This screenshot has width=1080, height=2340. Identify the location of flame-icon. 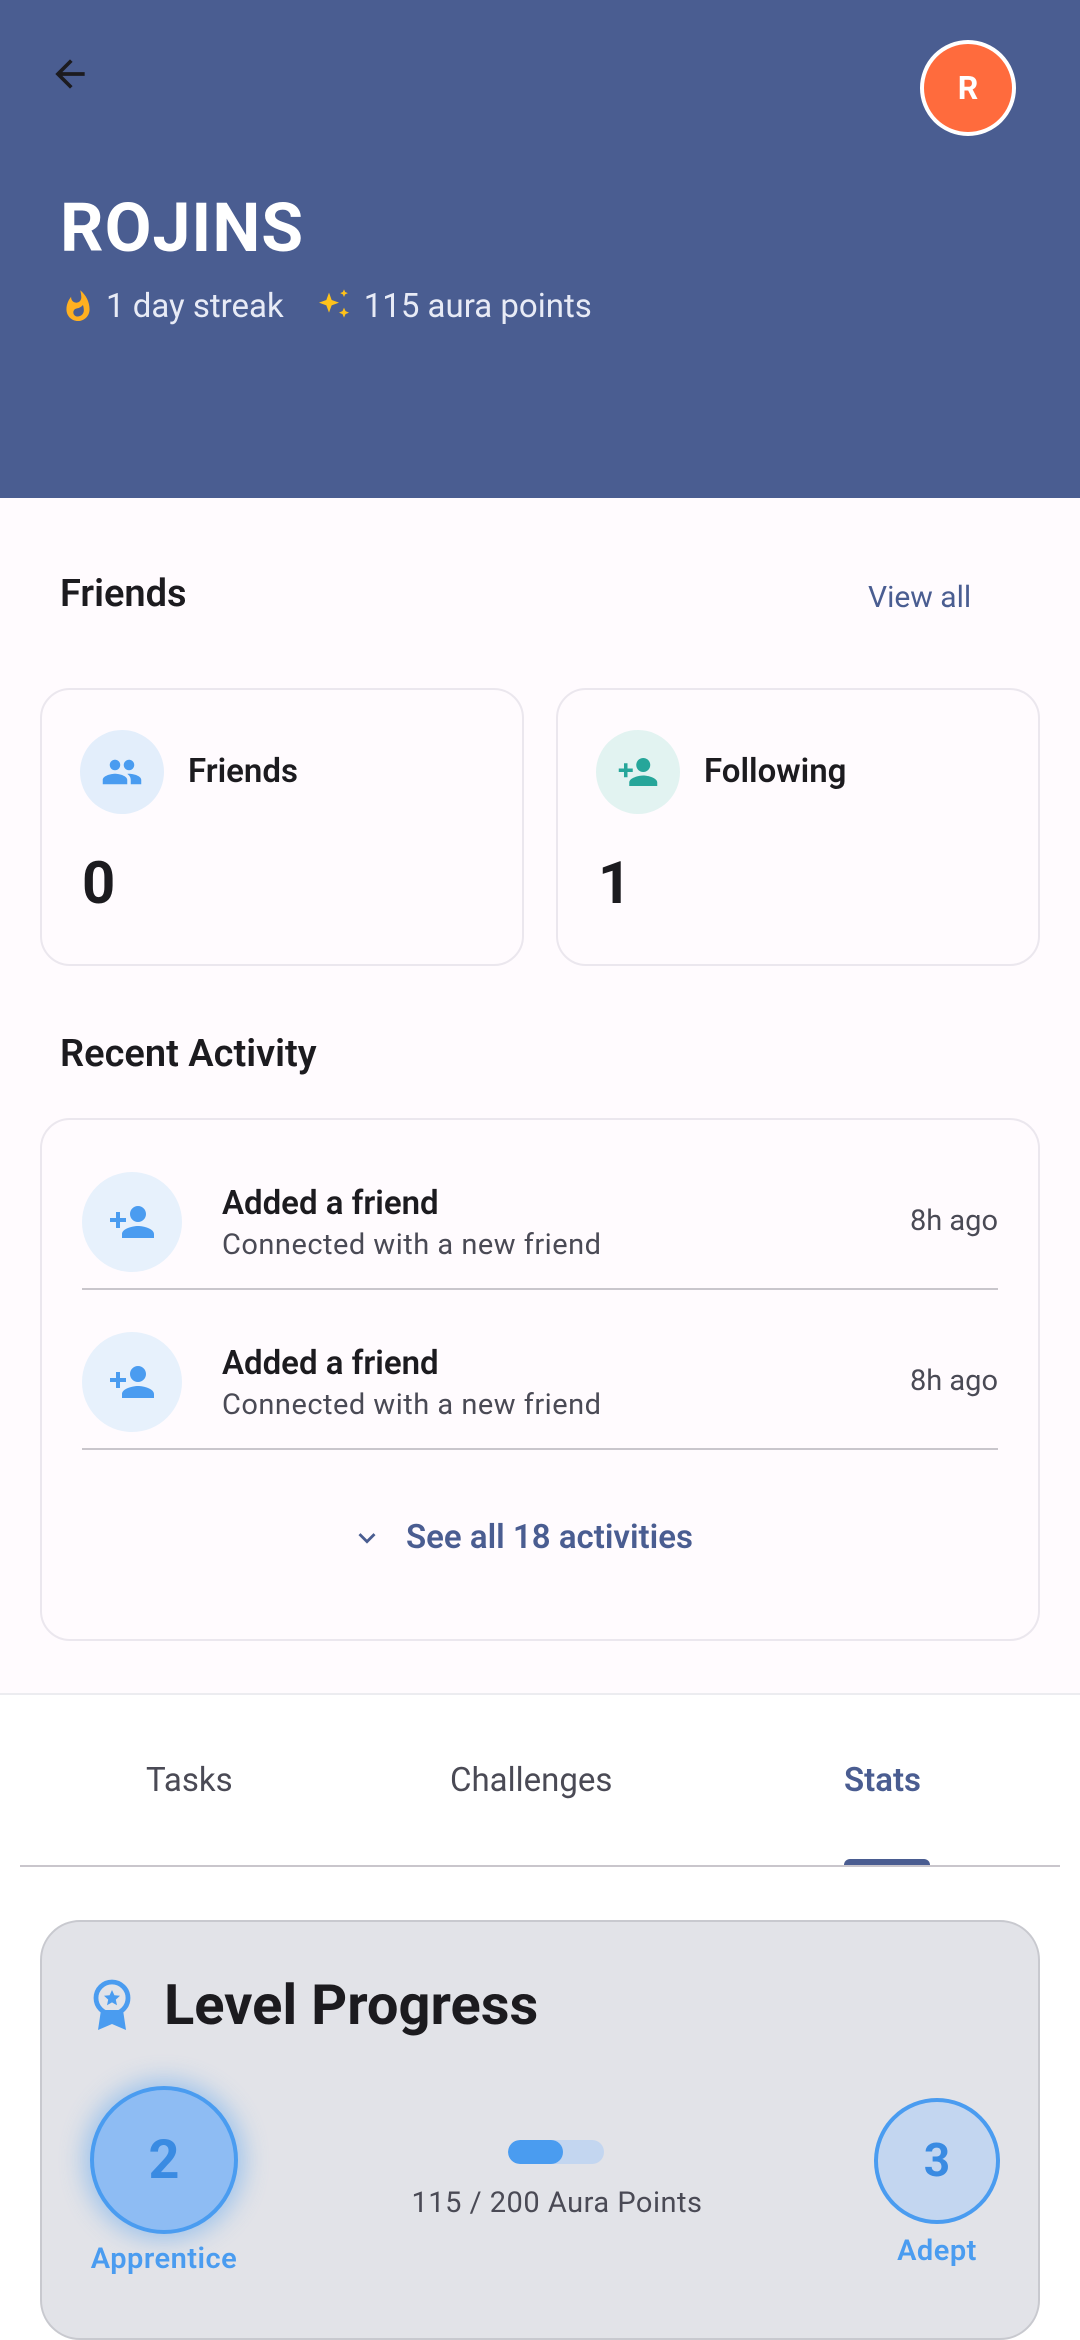
(78, 305).